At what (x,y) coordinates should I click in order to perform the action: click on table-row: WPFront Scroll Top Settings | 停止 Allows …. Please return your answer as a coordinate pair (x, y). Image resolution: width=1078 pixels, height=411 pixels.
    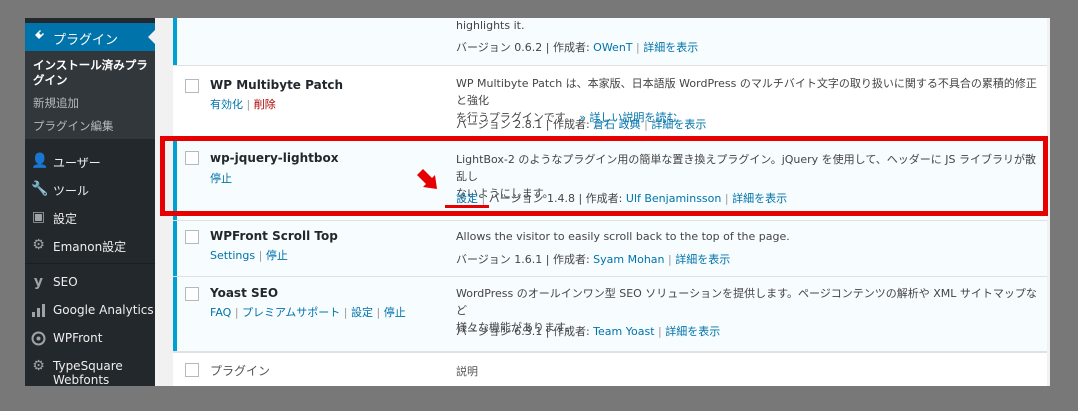
    Looking at the image, I should click on (610, 249).